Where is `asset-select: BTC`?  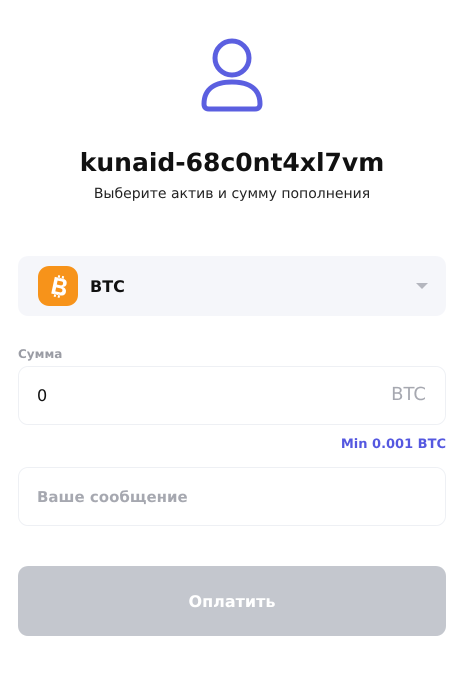
asset-select: BTC is located at coordinates (232, 286).